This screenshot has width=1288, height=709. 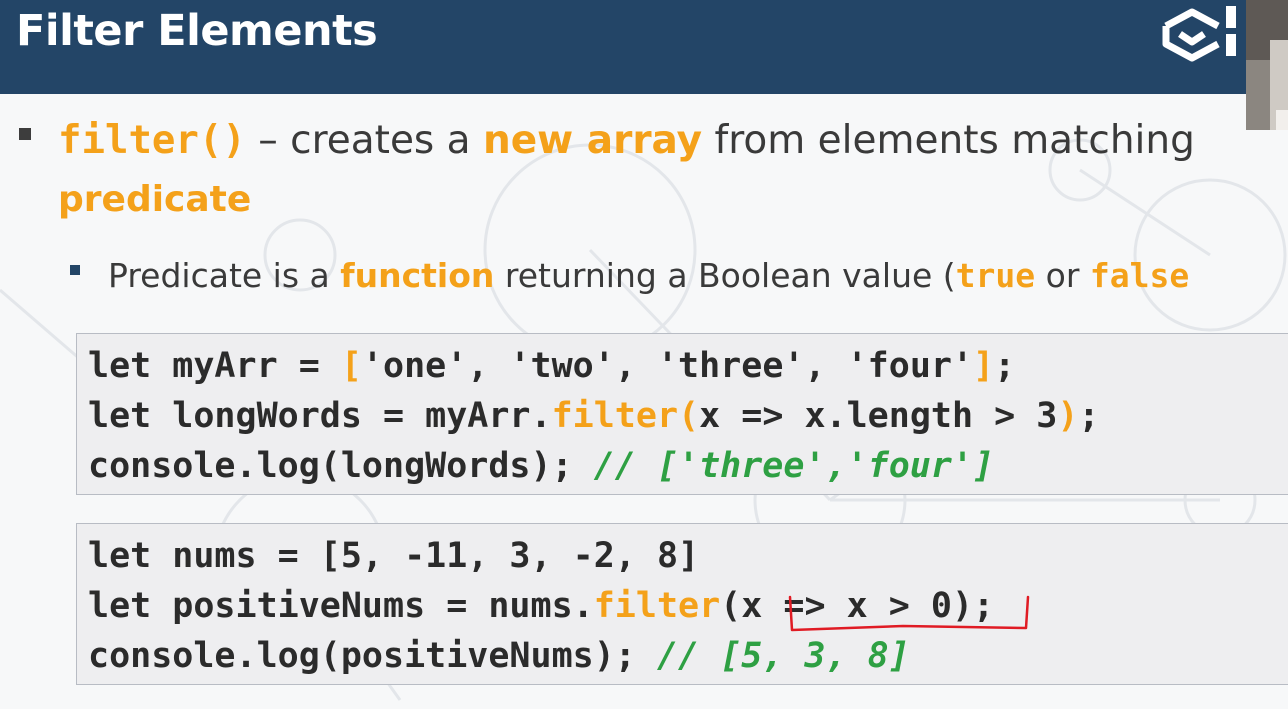 I want to click on text-segment: Predicate is a, so click(x=224, y=275).